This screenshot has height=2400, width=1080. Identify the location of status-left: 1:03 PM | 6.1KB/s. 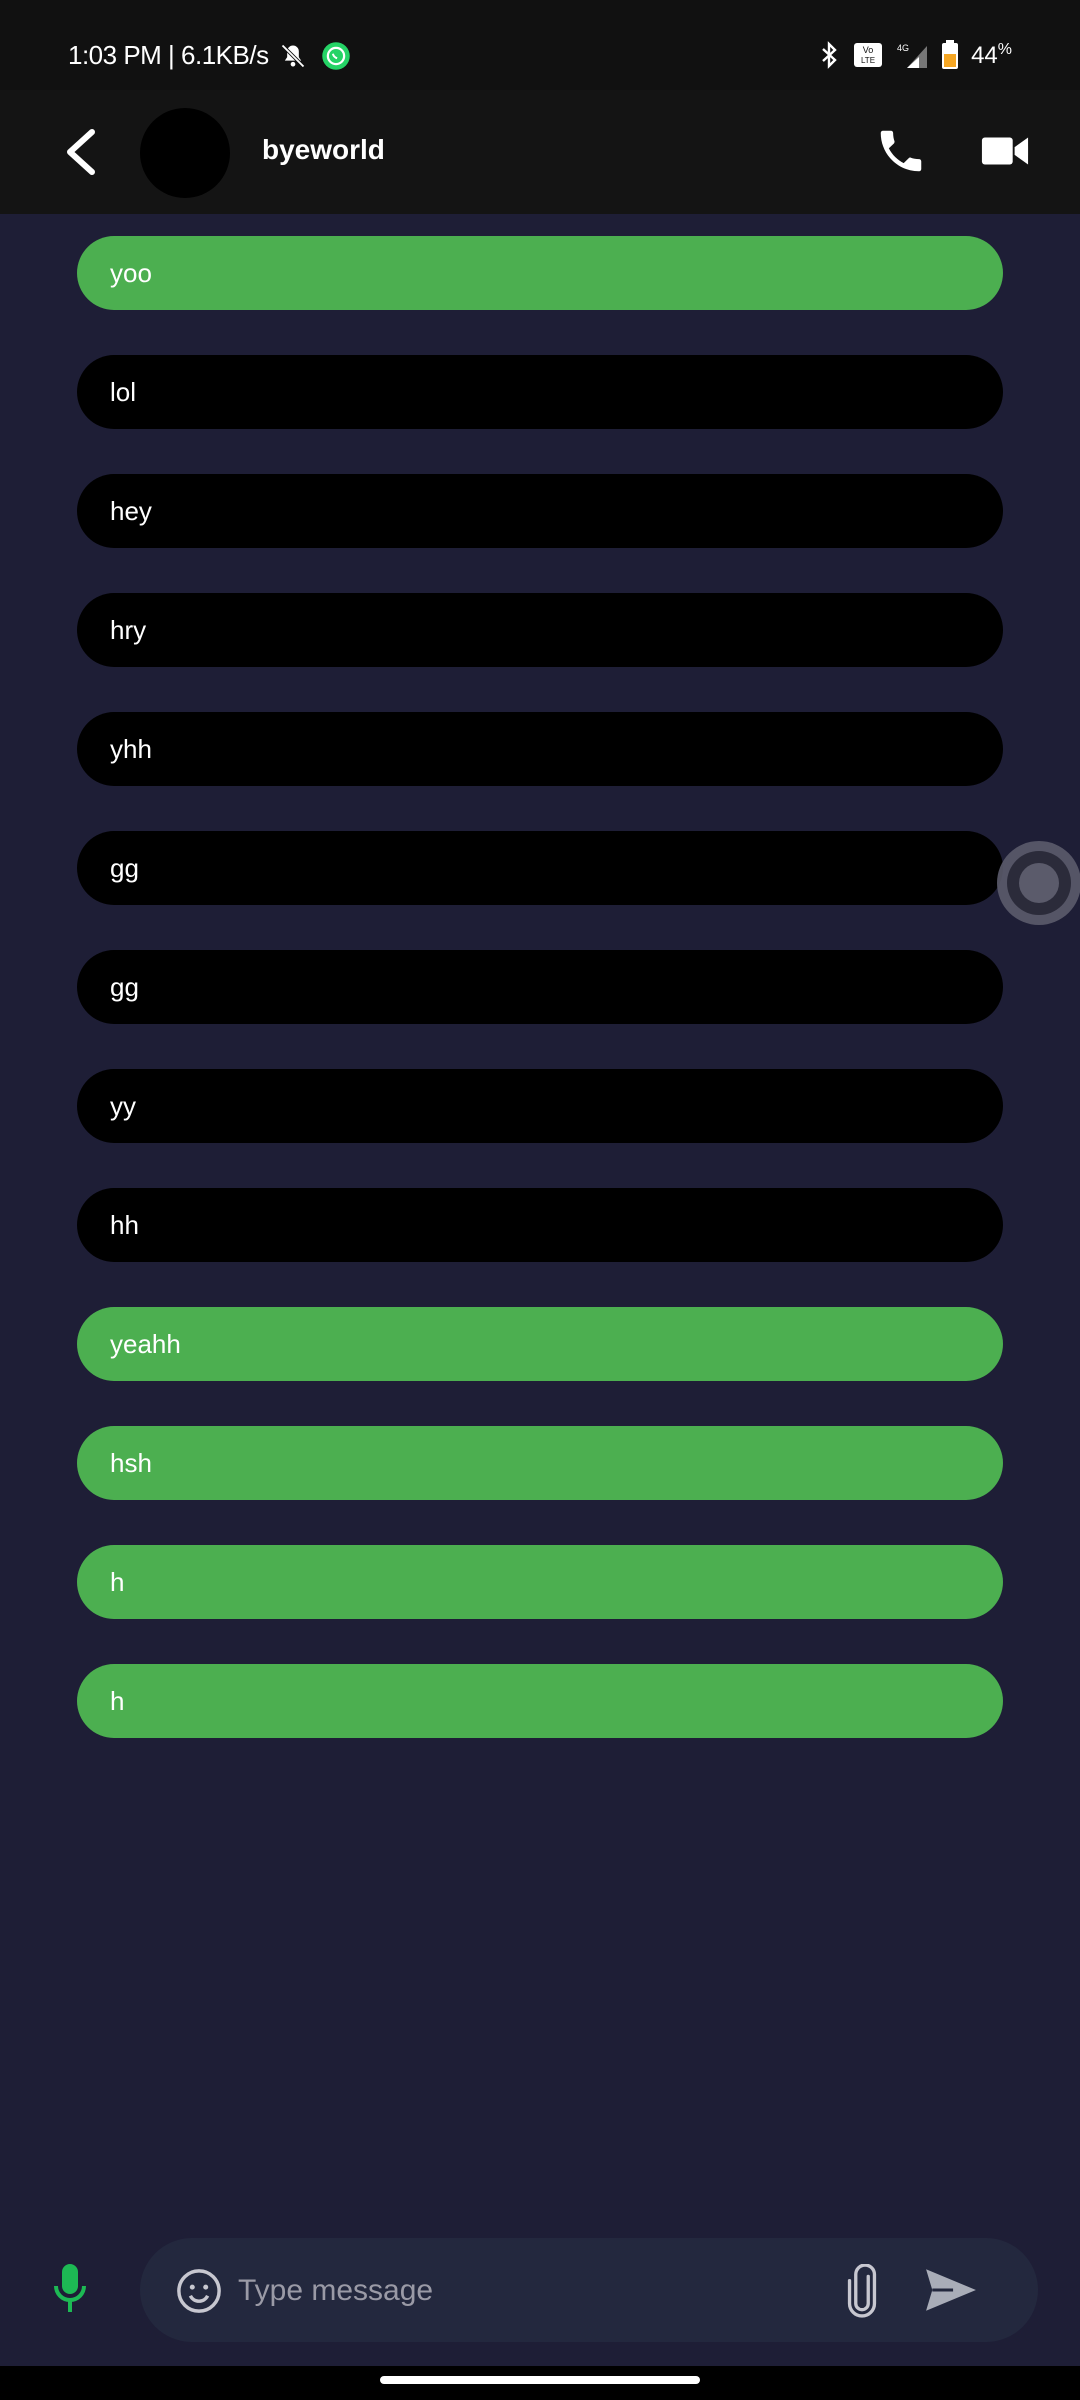
(209, 55).